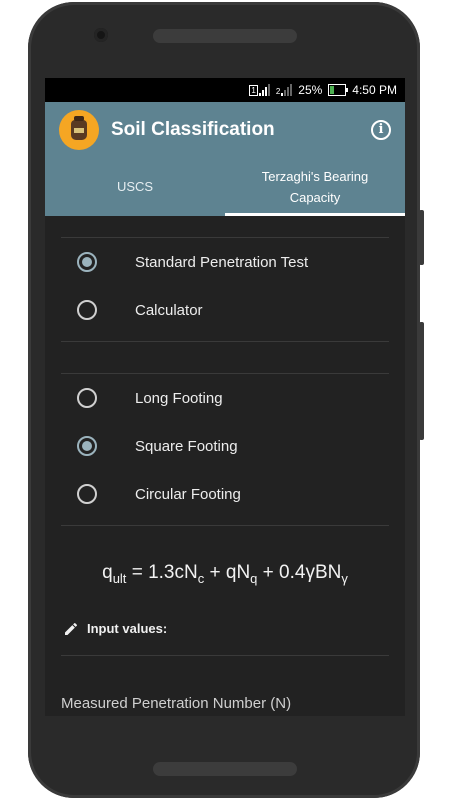 The height and width of the screenshot is (800, 450). I want to click on sim2-signal-icon: 2, so click(284, 90).